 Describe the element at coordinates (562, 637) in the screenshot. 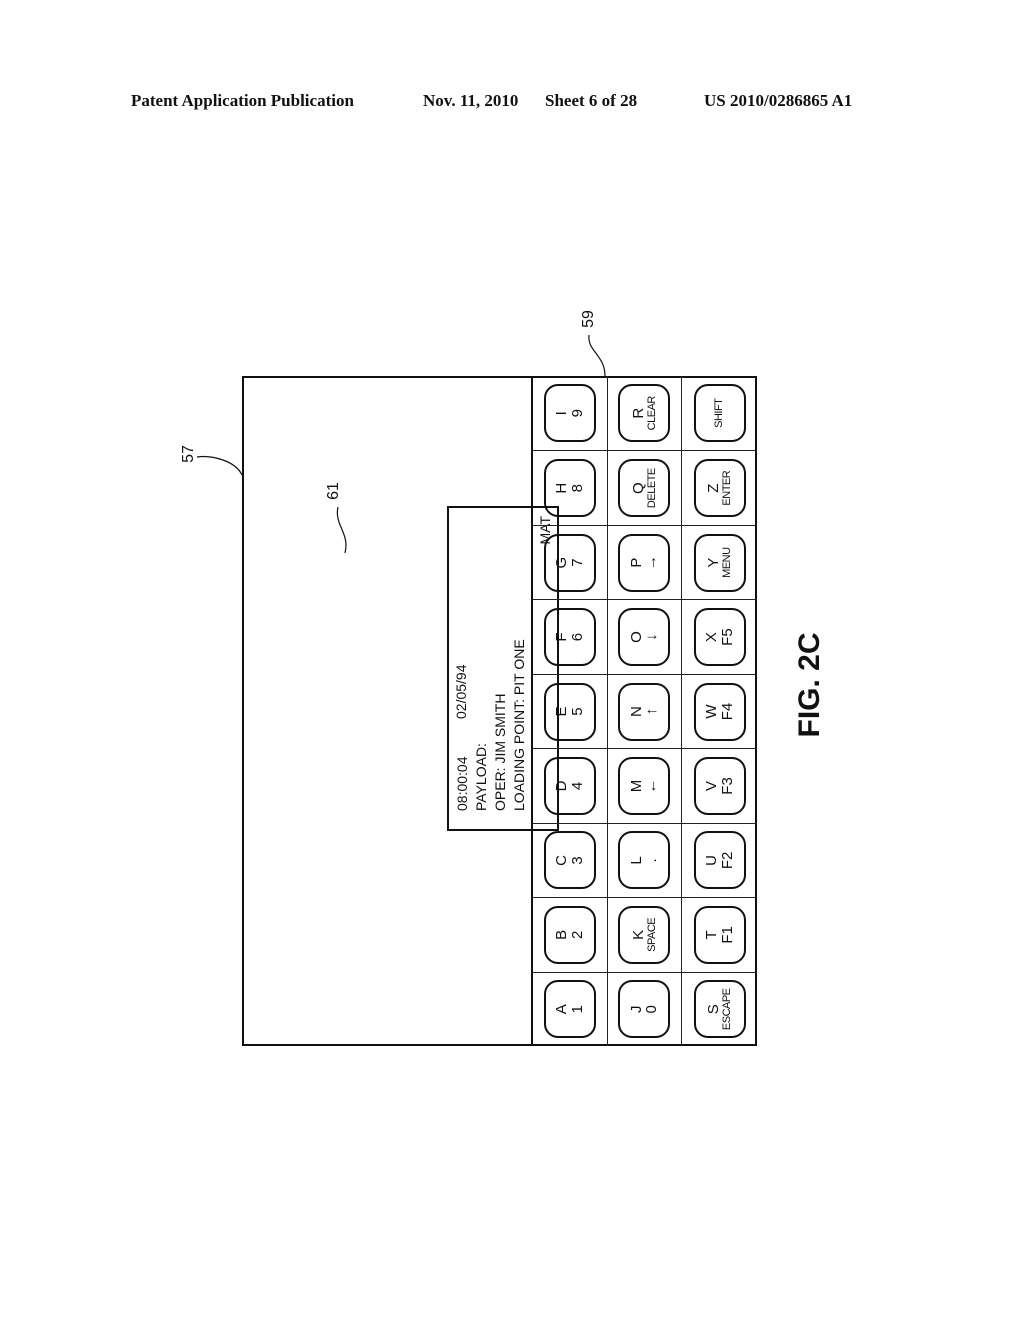

I see `key-primary-label: F` at that location.